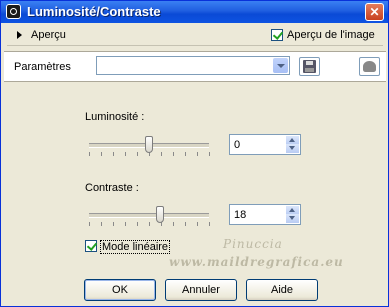 The width and height of the screenshot is (389, 307). I want to click on cancel-button: Annuler, so click(201, 290).